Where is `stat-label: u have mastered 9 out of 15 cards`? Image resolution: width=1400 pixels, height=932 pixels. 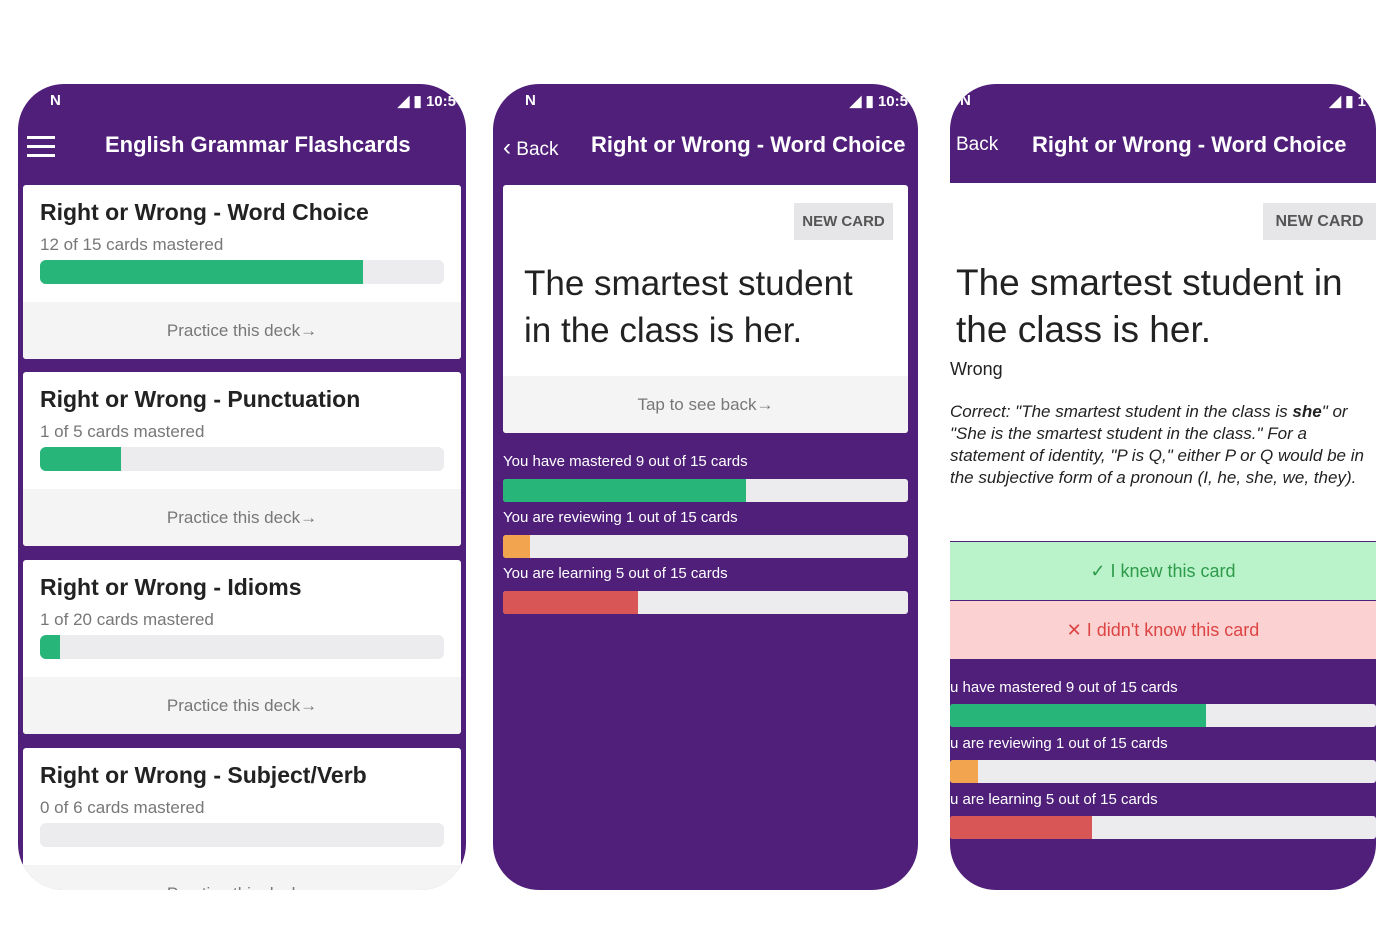
stat-label: u have mastered 9 out of 15 cards is located at coordinates (1064, 687).